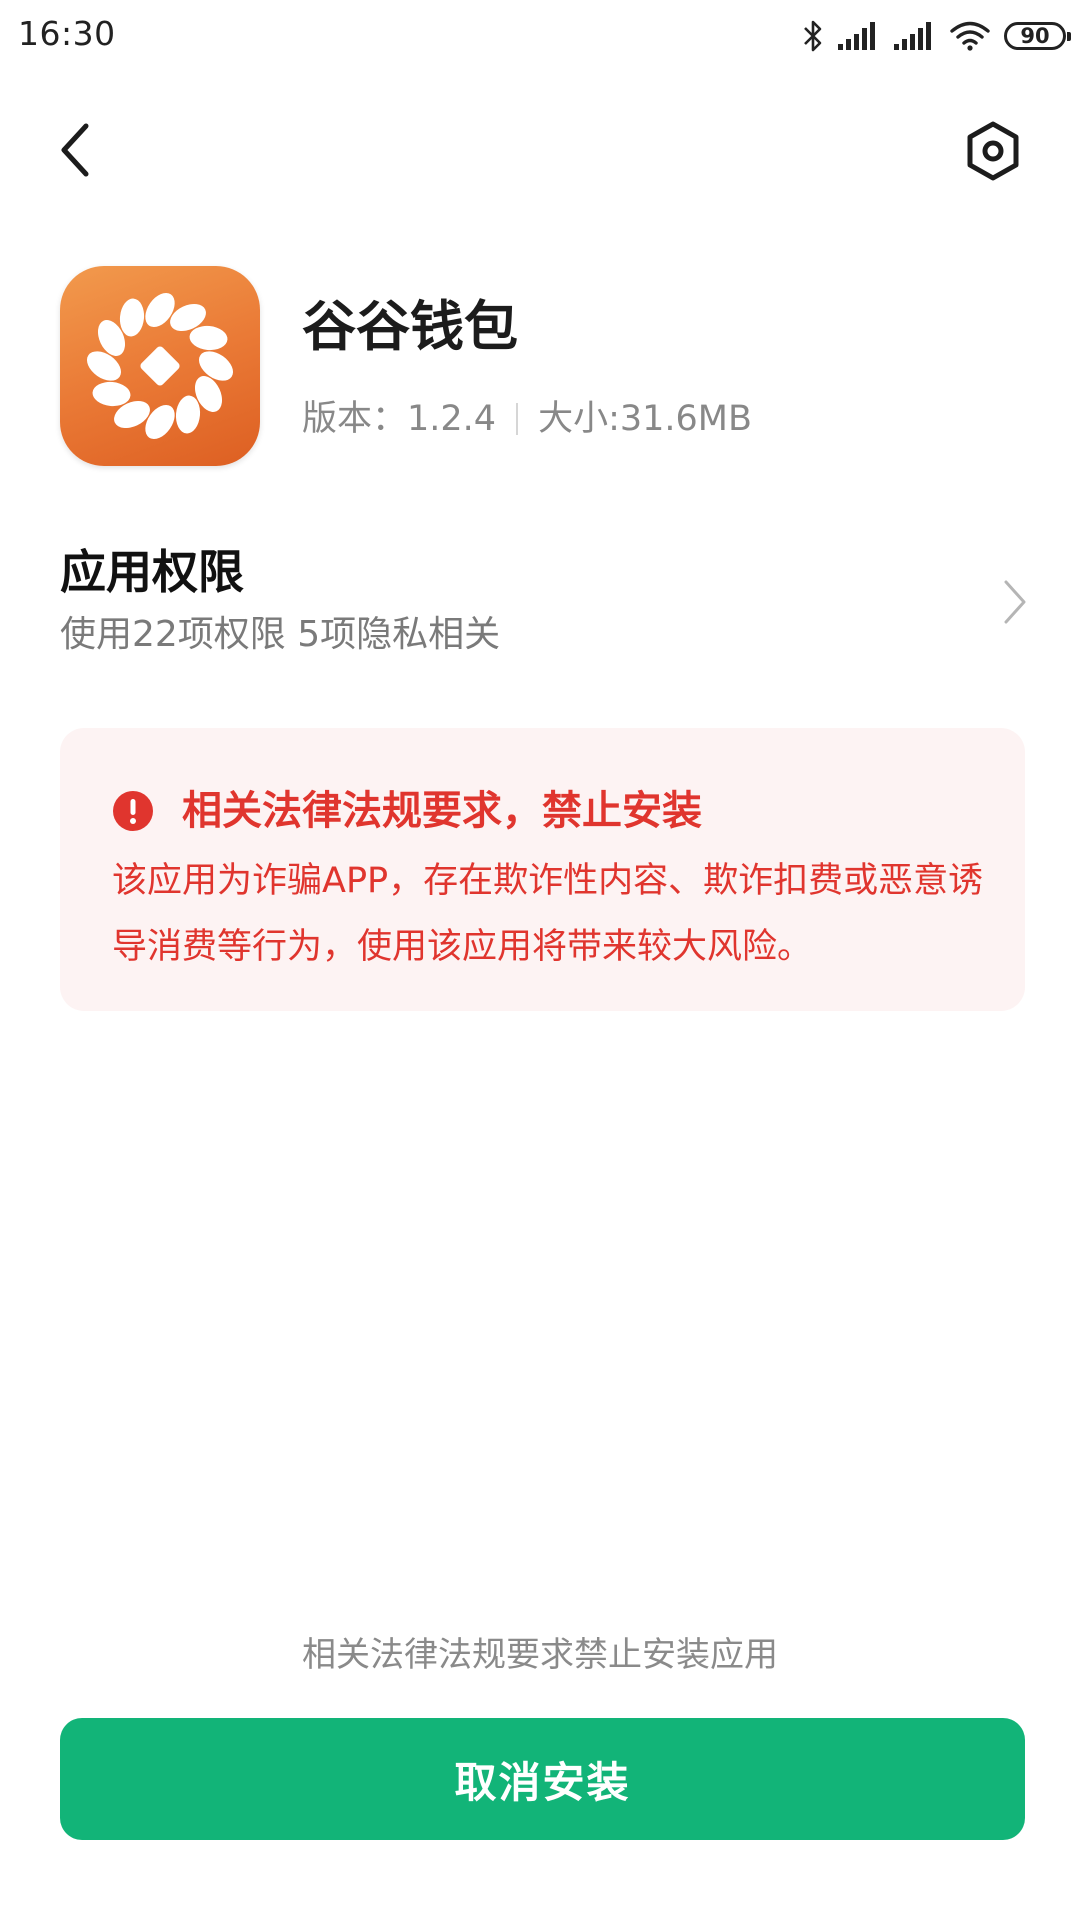 This screenshot has height=1920, width=1080. I want to click on app-icon, so click(160, 366).